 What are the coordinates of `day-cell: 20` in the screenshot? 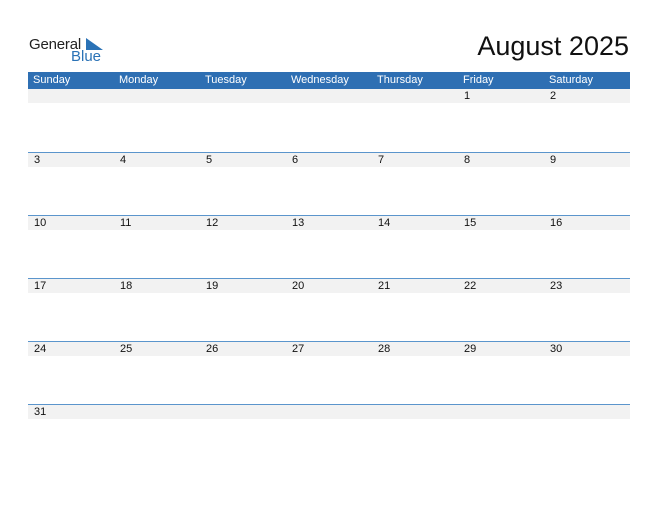 It's located at (298, 286).